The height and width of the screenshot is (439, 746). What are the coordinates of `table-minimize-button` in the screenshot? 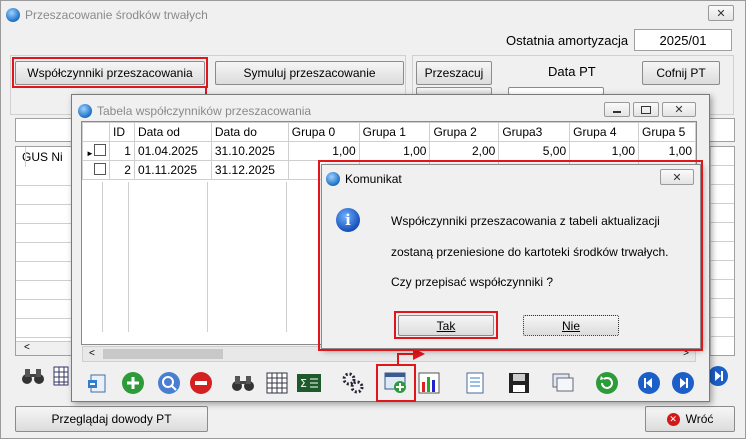 It's located at (617, 109).